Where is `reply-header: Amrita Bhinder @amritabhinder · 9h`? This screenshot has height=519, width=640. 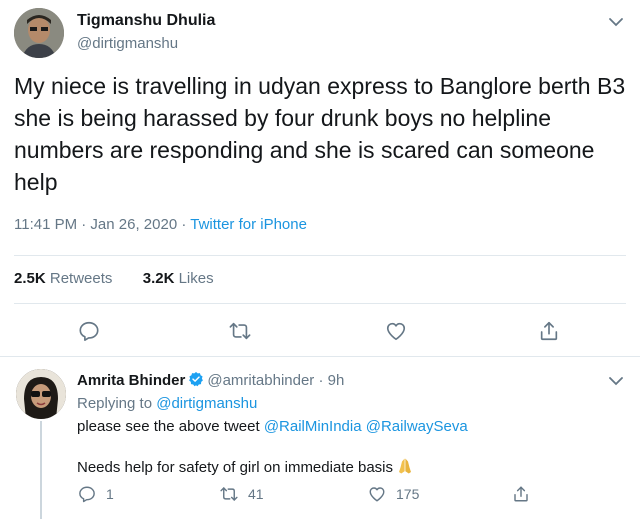 reply-header: Amrita Bhinder @amritabhinder · 9h is located at coordinates (210, 380).